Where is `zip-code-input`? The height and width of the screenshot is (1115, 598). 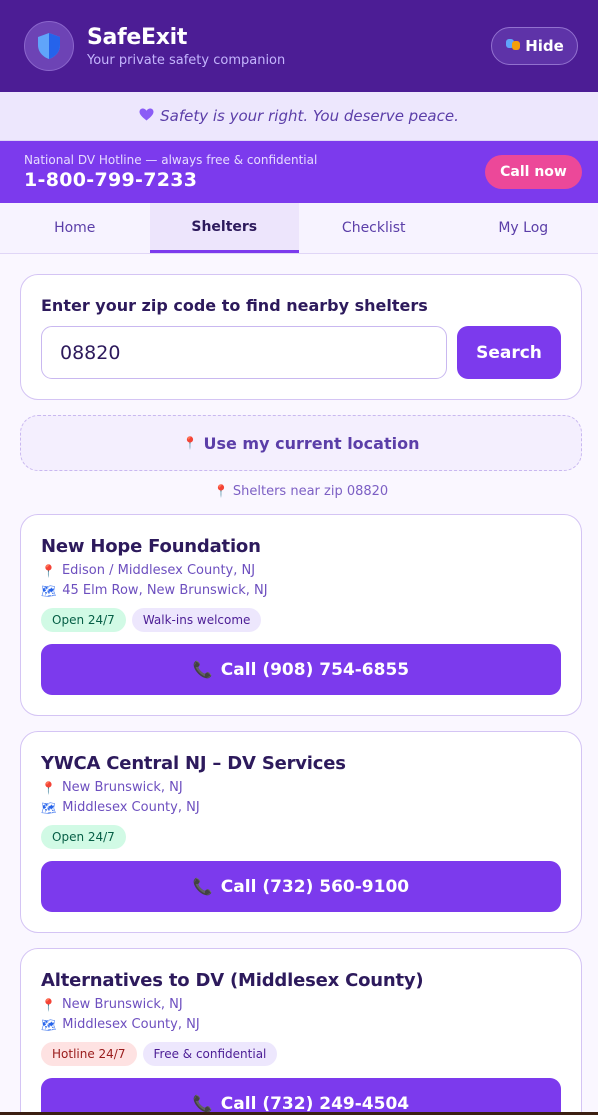
zip-code-input is located at coordinates (244, 352).